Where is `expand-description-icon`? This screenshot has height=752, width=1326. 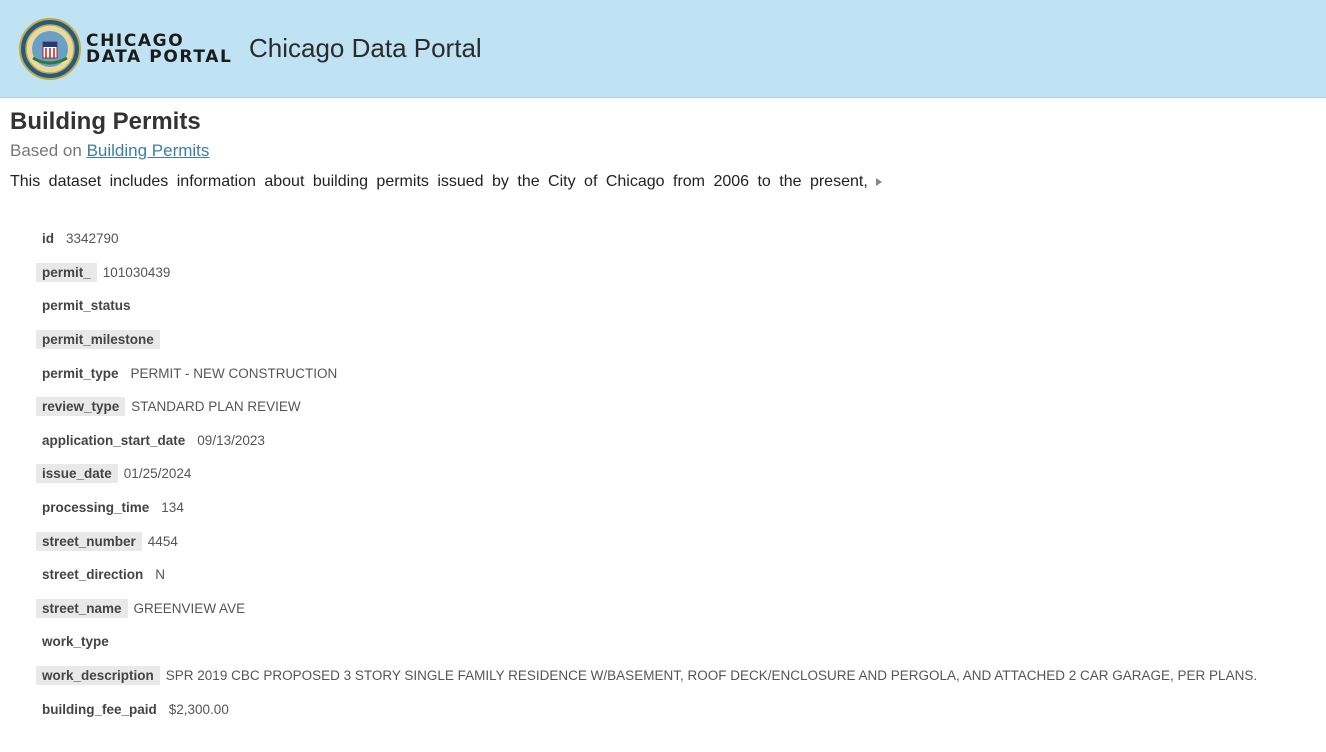 expand-description-icon is located at coordinates (878, 181).